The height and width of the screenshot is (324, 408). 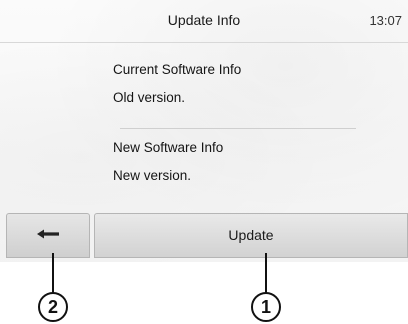 I want to click on callout-1-line, so click(x=266, y=273).